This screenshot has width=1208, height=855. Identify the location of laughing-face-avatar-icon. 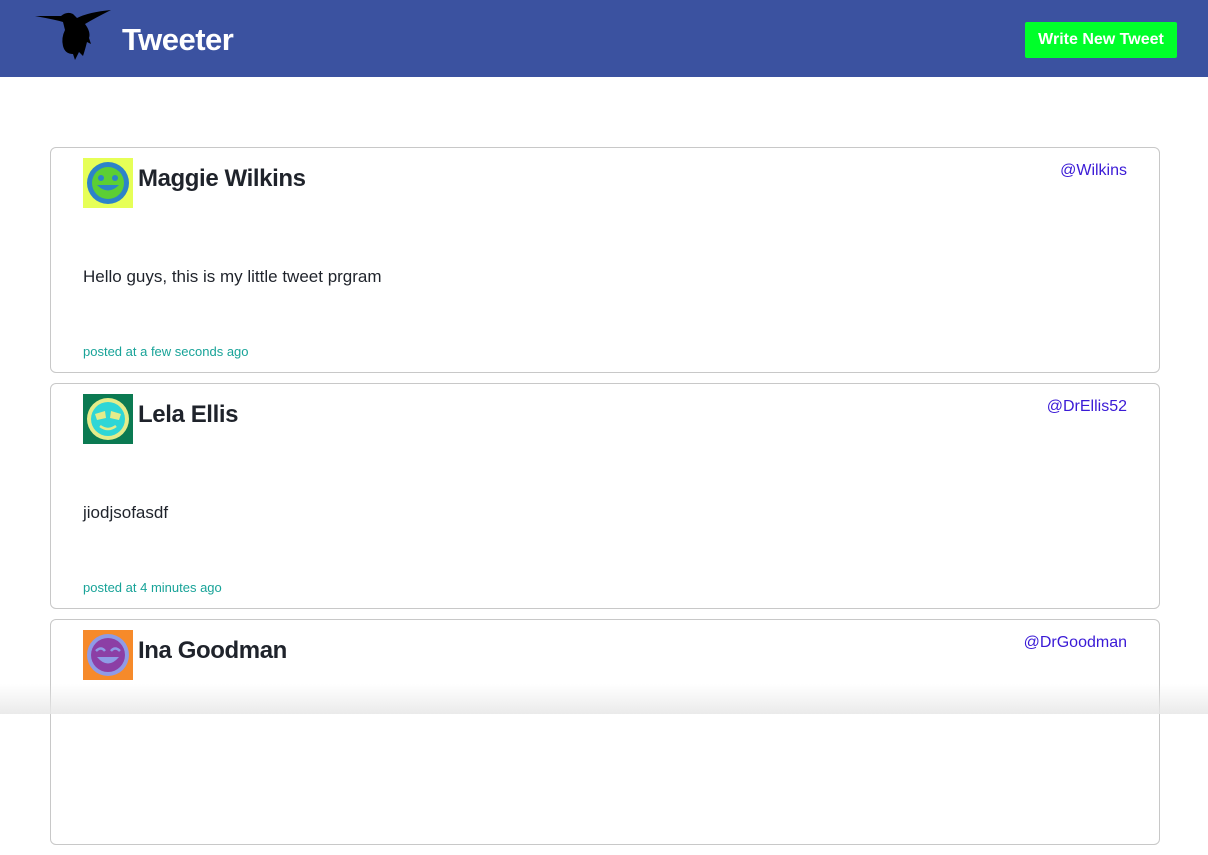
(108, 655).